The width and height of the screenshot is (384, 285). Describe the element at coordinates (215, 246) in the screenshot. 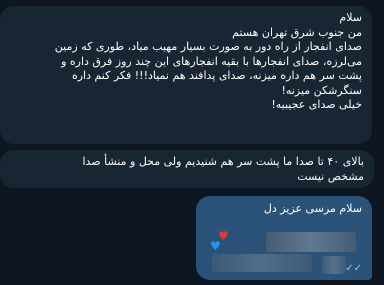

I see `heart-reaction-icon: ♥` at that location.